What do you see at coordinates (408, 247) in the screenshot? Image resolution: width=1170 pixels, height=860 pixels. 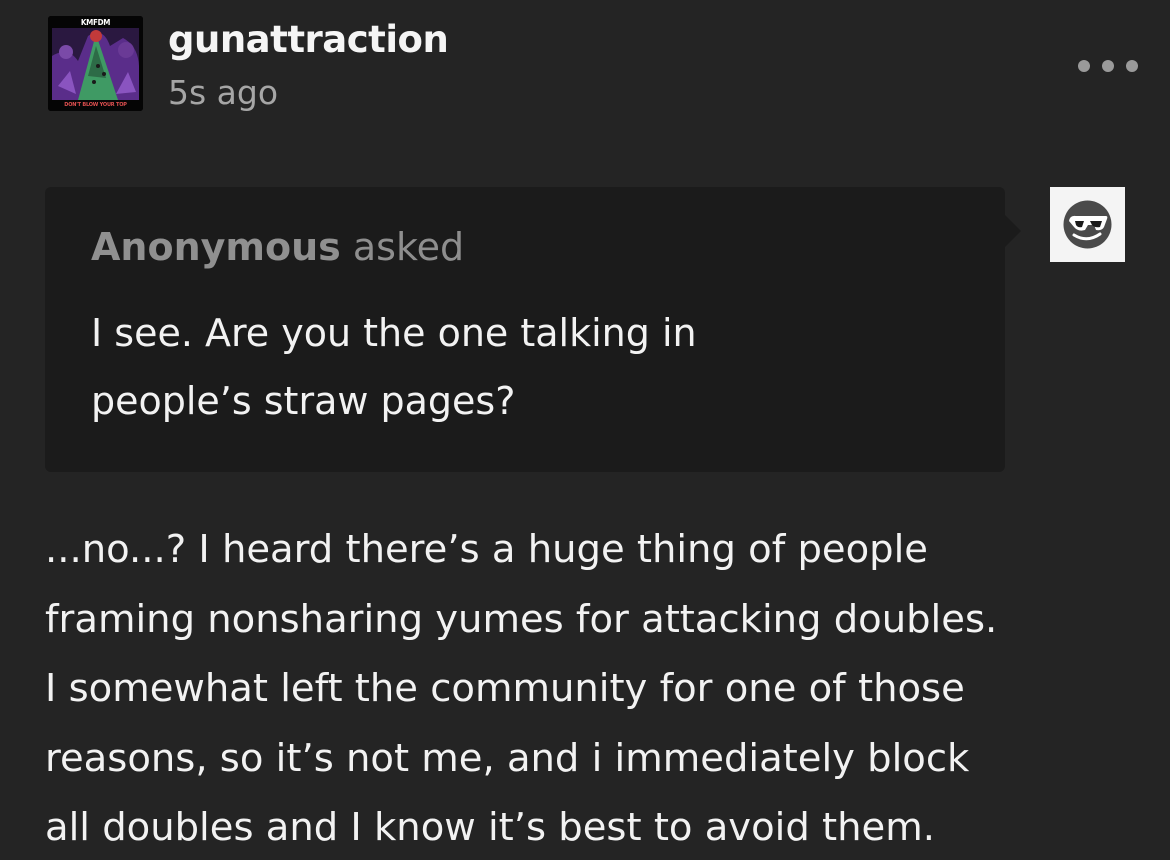 I see `asked-label: asked` at bounding box center [408, 247].